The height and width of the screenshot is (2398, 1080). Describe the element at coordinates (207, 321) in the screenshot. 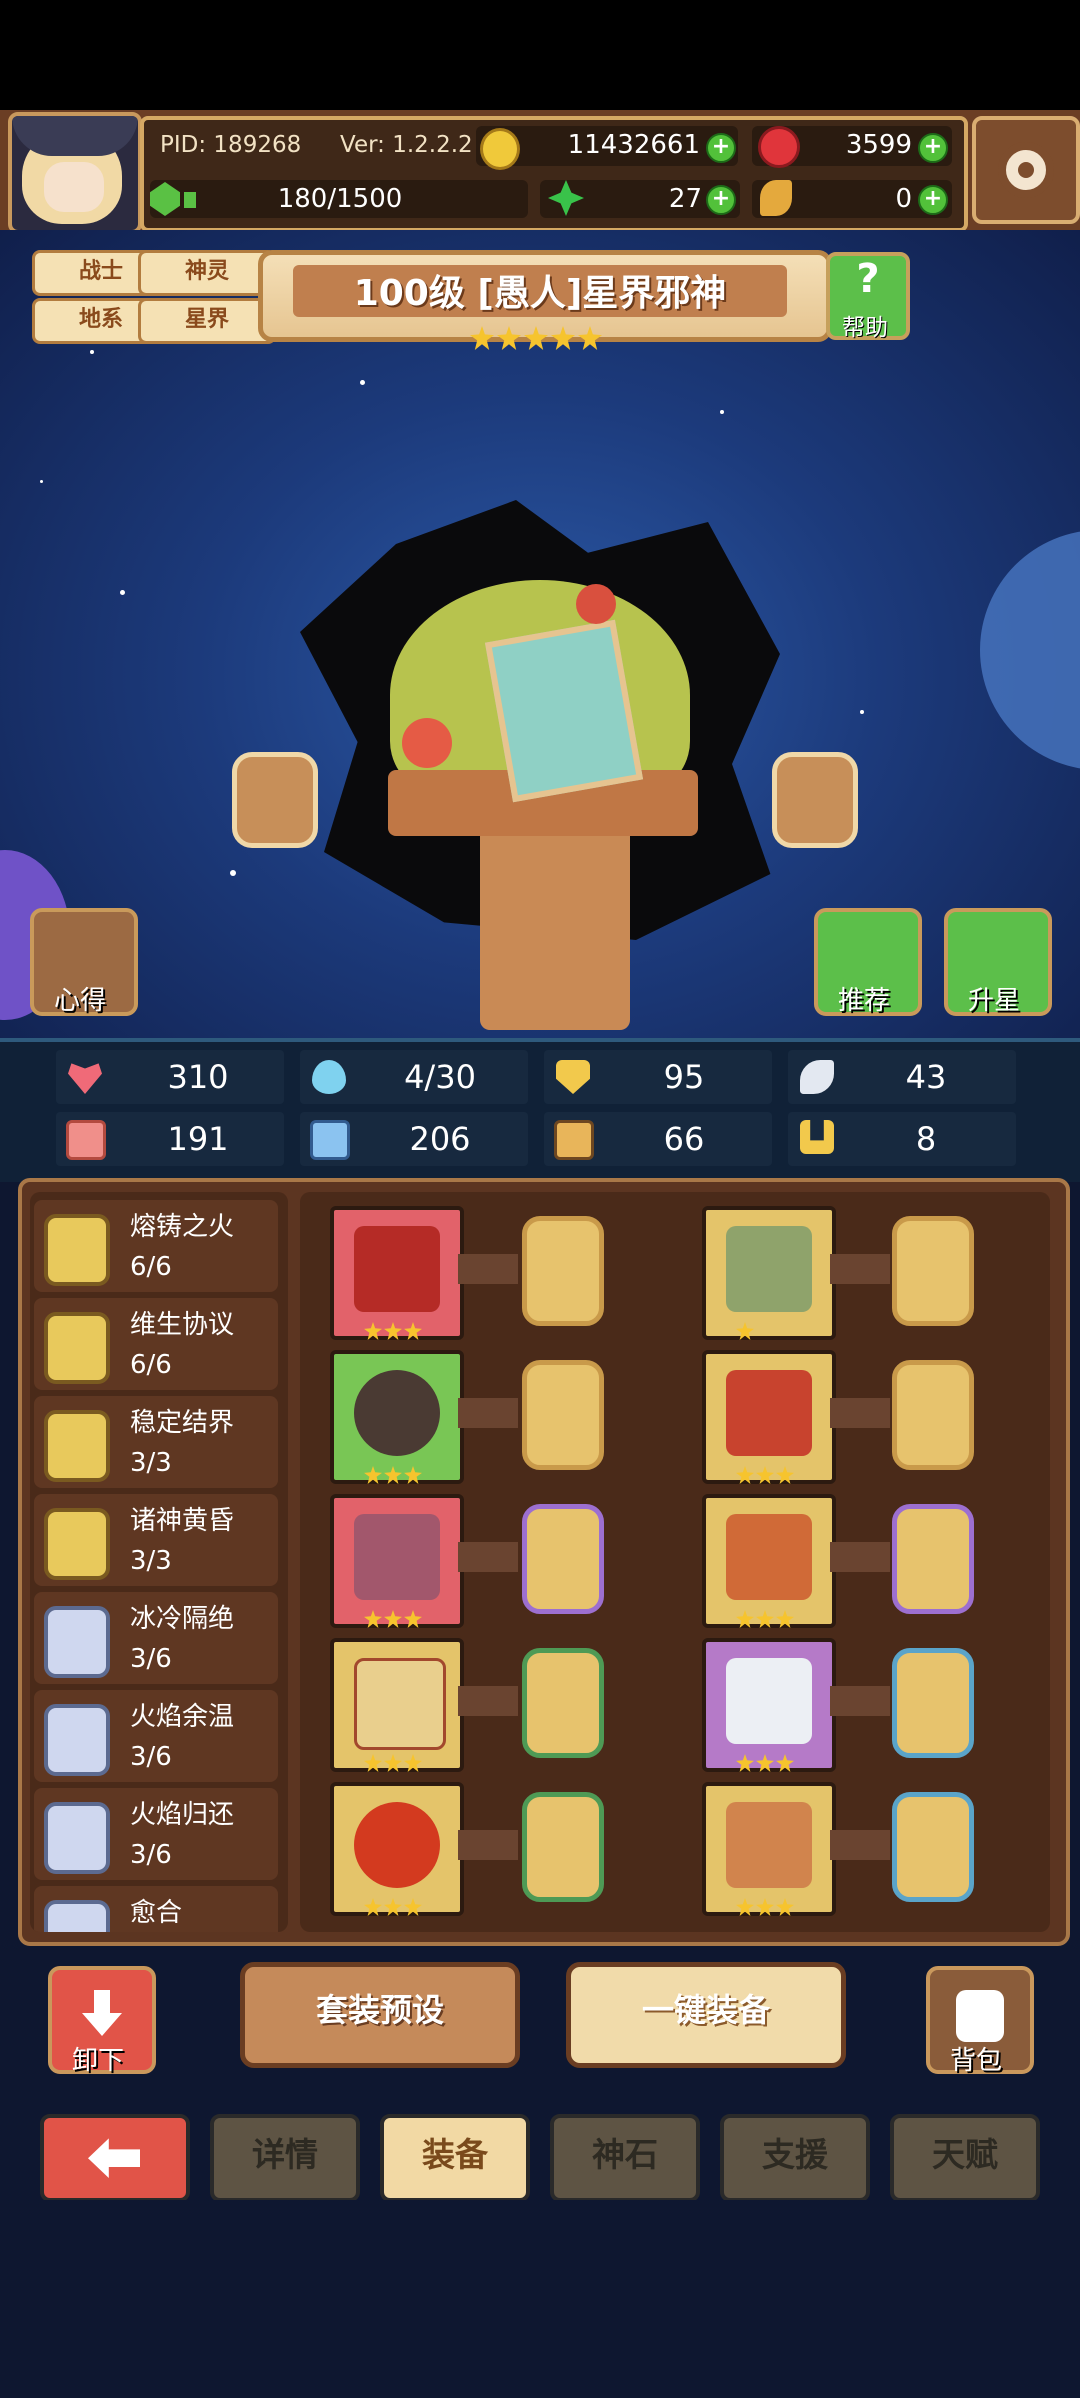

I see `tag-realm: 星界` at that location.